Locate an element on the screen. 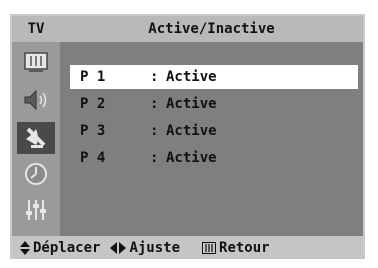 The height and width of the screenshot is (268, 378). left-right-arrows-icon is located at coordinates (118, 247).